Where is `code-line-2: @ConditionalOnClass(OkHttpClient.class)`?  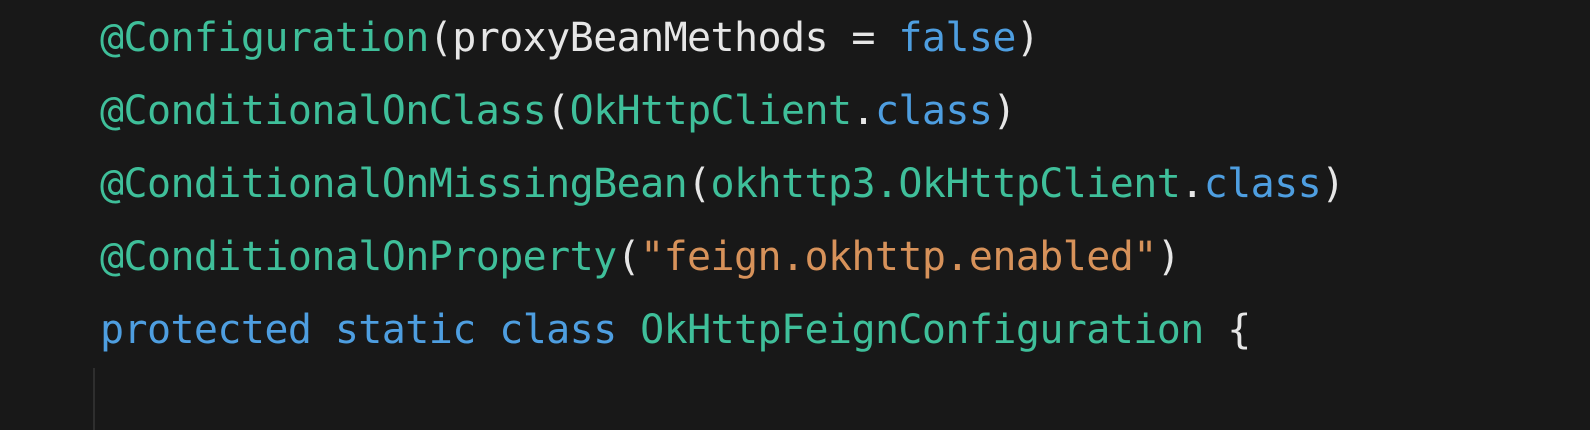
code-line-2: @ConditionalOnClass(OkHttpClient.class) is located at coordinates (558, 111).